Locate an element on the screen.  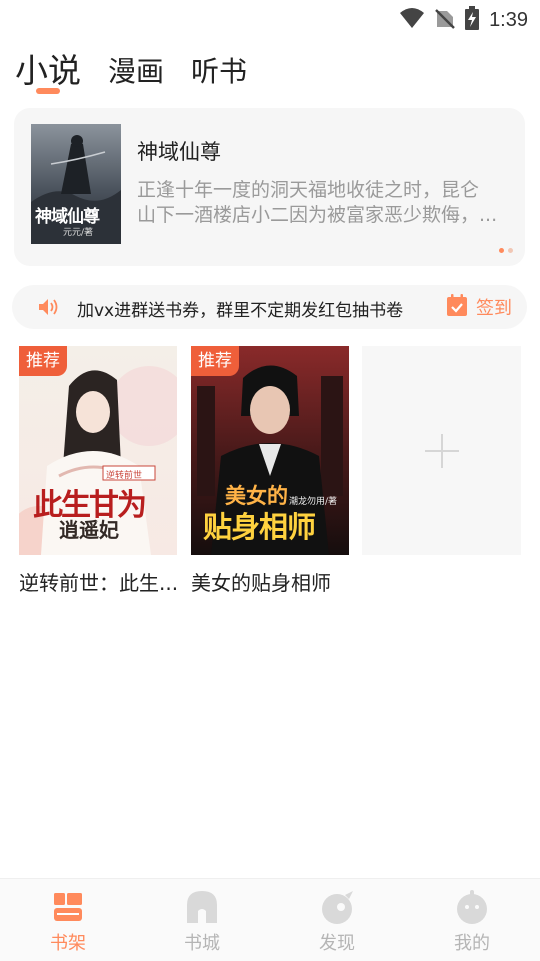
nav-item-bookshelf: 书架 is located at coordinates (68, 920).